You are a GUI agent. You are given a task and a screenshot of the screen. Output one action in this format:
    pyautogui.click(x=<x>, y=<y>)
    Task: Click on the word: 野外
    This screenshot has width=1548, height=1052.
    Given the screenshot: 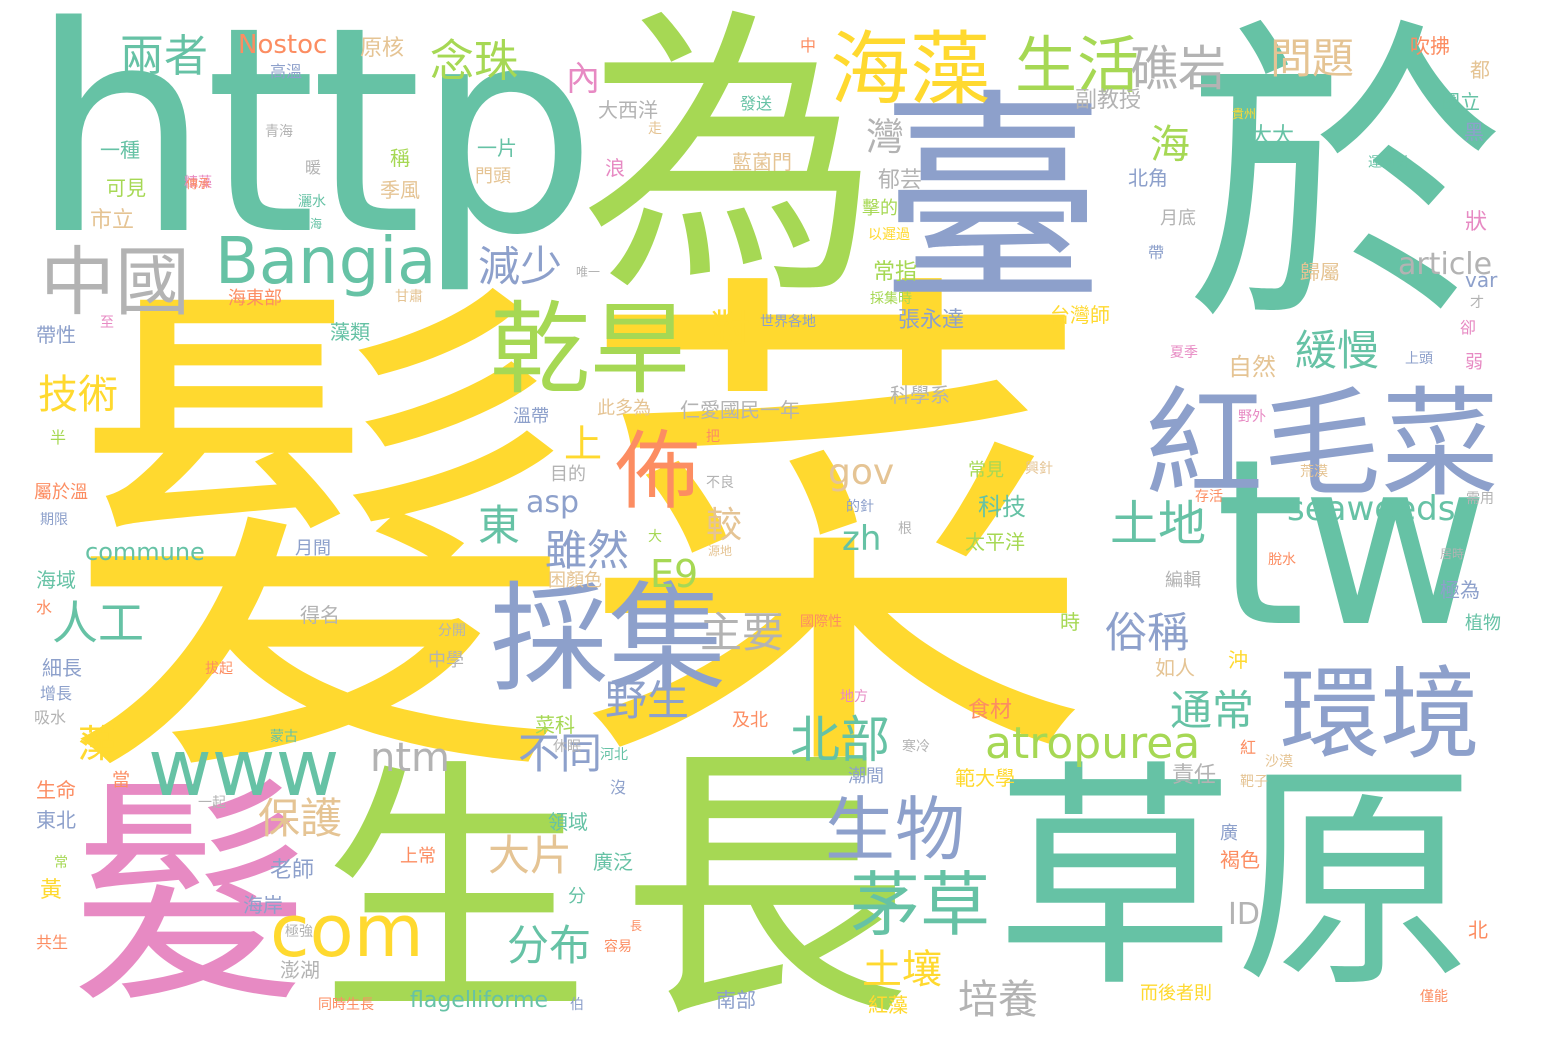 What is the action you would take?
    pyautogui.click(x=1252, y=417)
    